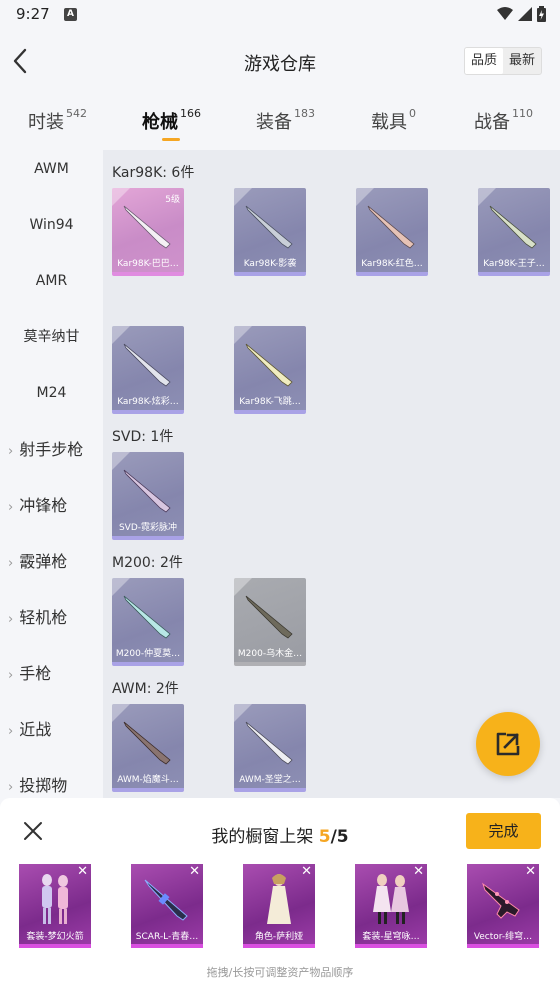  I want to click on sort-toggle: 品质 最新, so click(502, 61).